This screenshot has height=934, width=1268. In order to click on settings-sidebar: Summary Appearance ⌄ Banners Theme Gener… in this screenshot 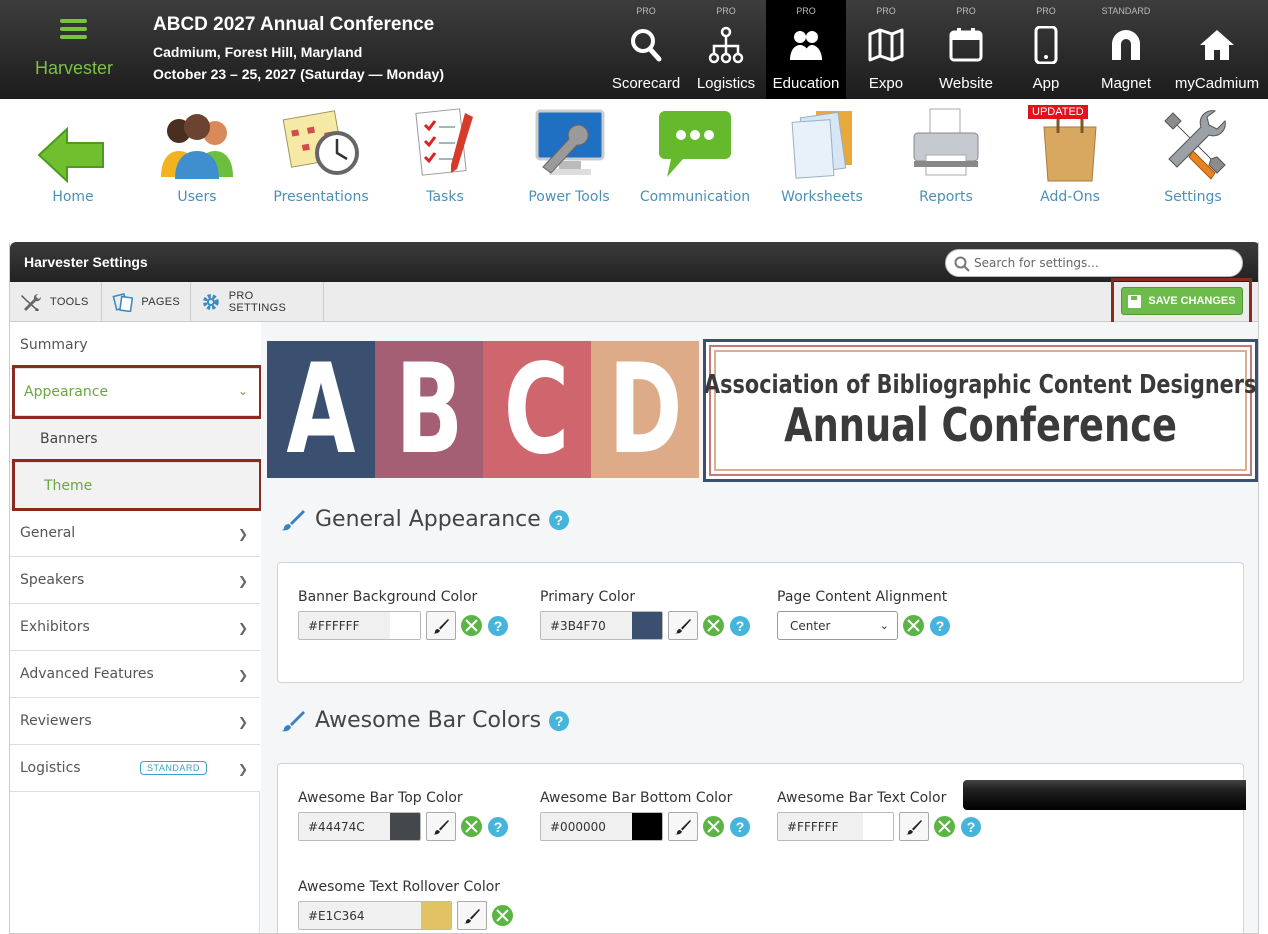, I will do `click(136, 627)`.